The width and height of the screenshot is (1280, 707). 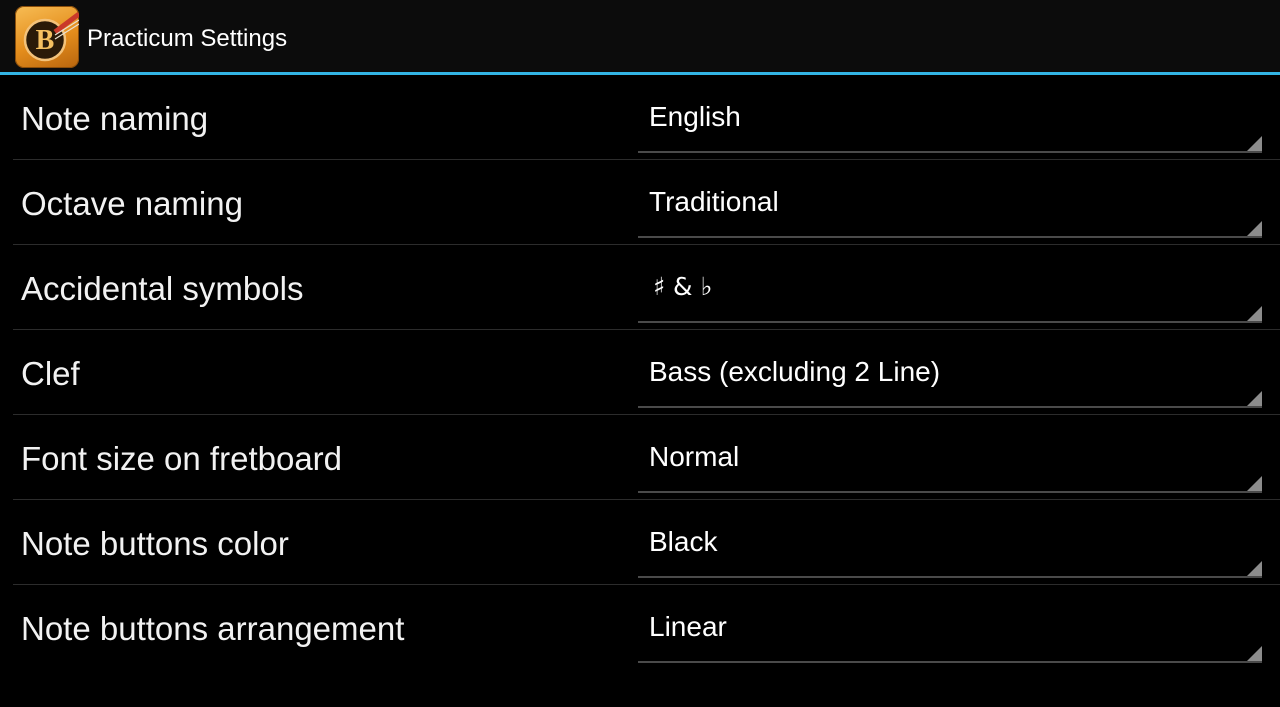 What do you see at coordinates (950, 122) in the screenshot?
I see `note-naming-spinner: English` at bounding box center [950, 122].